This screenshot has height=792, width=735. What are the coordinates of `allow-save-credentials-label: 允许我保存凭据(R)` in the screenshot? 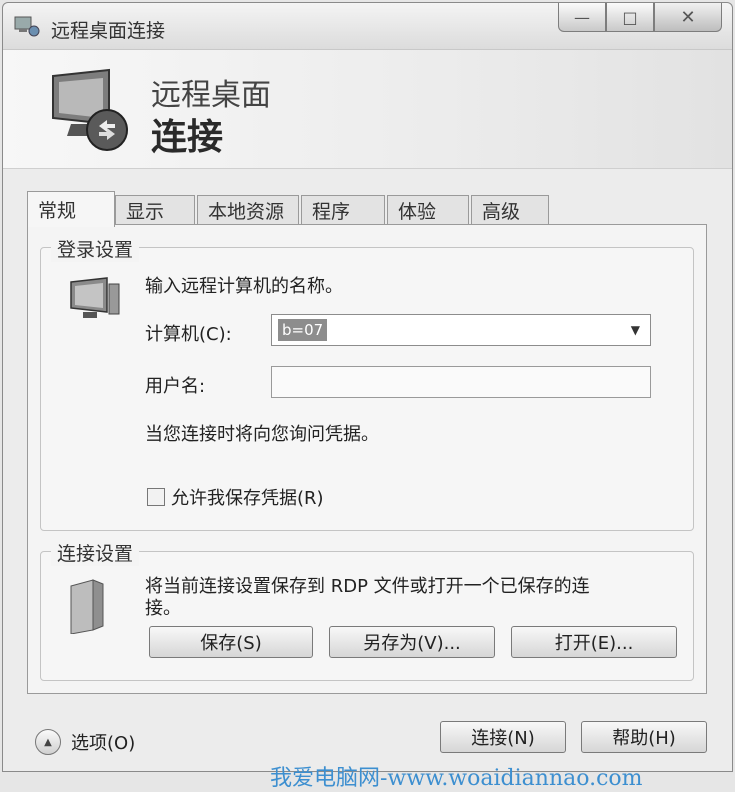 It's located at (247, 497).